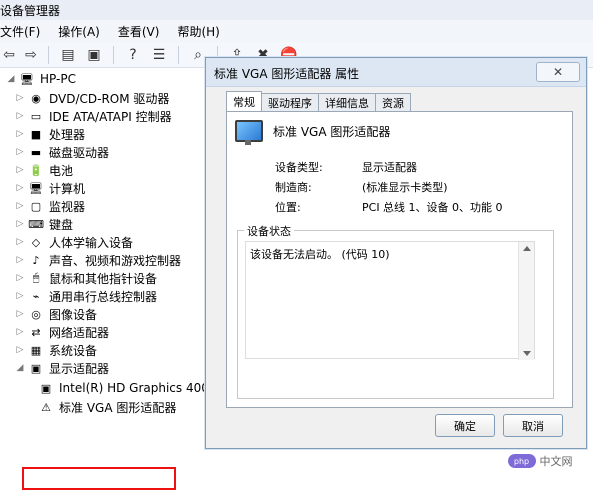 The image size is (593, 490). I want to click on tree-child-item: ▣ Intel(R) HD Graphics 4000, so click(126, 388).